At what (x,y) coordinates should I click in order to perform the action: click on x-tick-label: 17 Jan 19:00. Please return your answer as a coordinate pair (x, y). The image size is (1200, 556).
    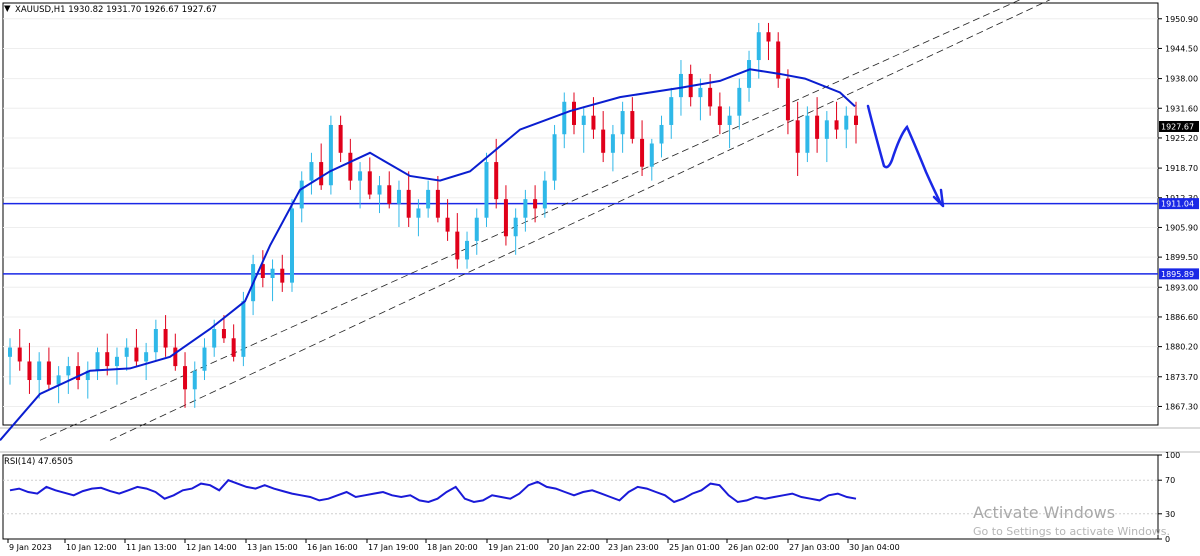
    Looking at the image, I should click on (393, 547).